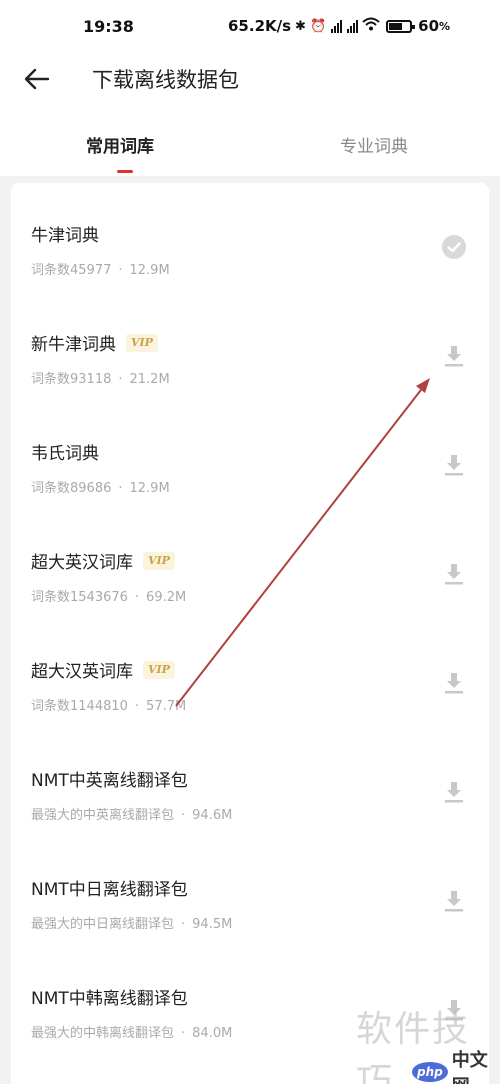 The height and width of the screenshot is (1084, 500). Describe the element at coordinates (374, 144) in the screenshot. I see `tab-professional-dictionaries: 专业词典` at that location.